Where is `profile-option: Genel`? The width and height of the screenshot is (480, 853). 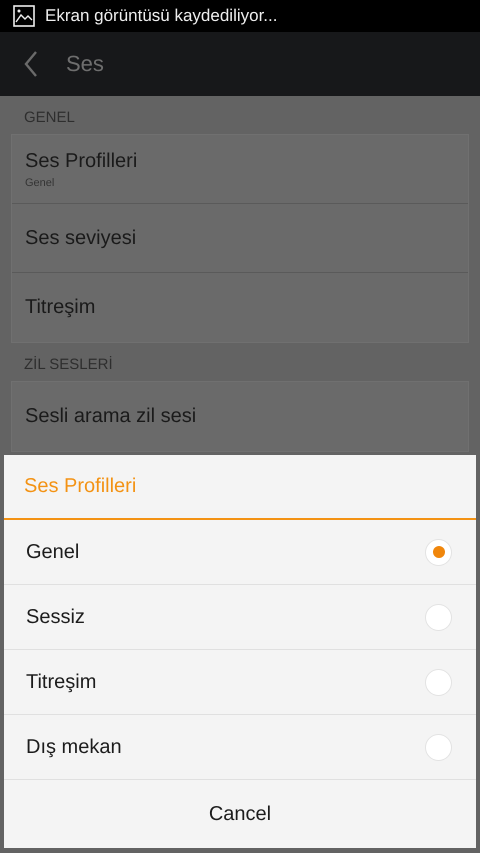 profile-option: Genel is located at coordinates (240, 552).